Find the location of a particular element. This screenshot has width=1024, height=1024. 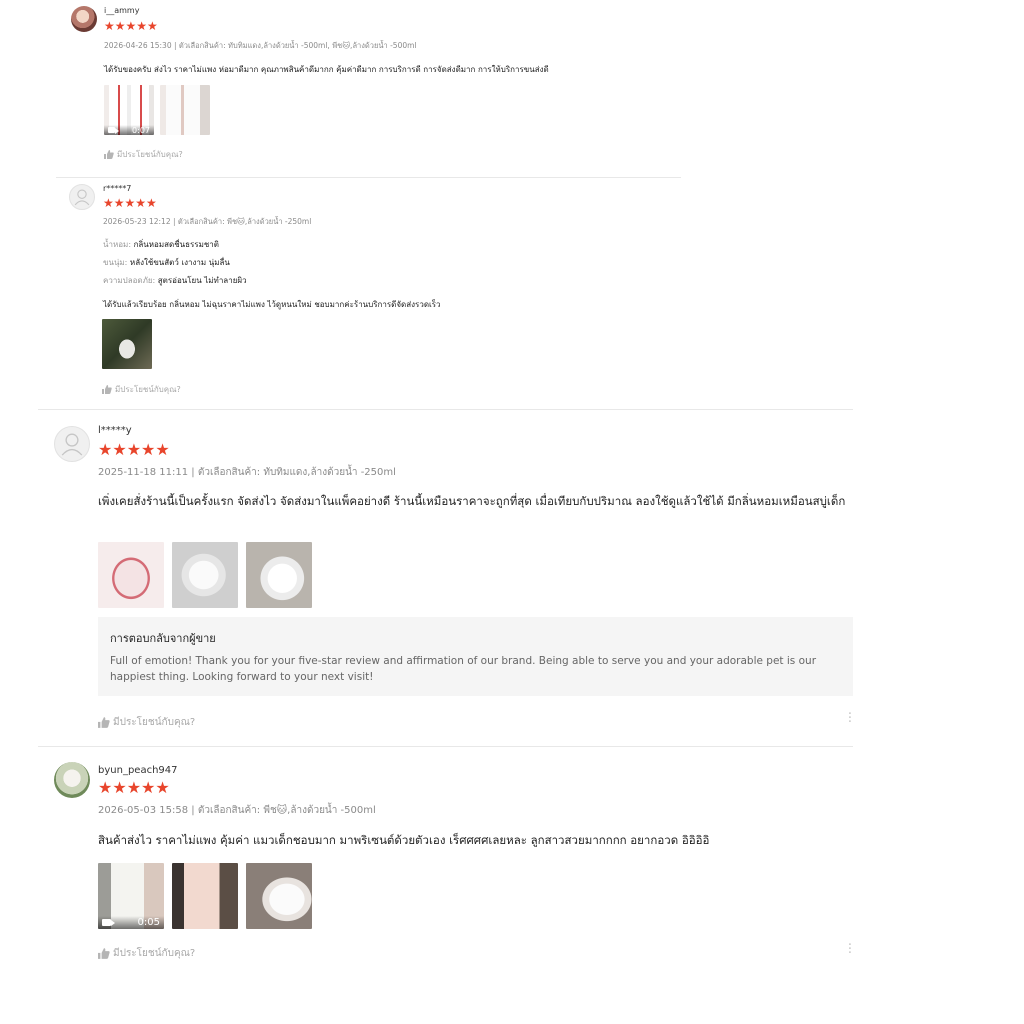

seller-reply-title: การตอบกลับจากผู้ขาย is located at coordinates (163, 638).